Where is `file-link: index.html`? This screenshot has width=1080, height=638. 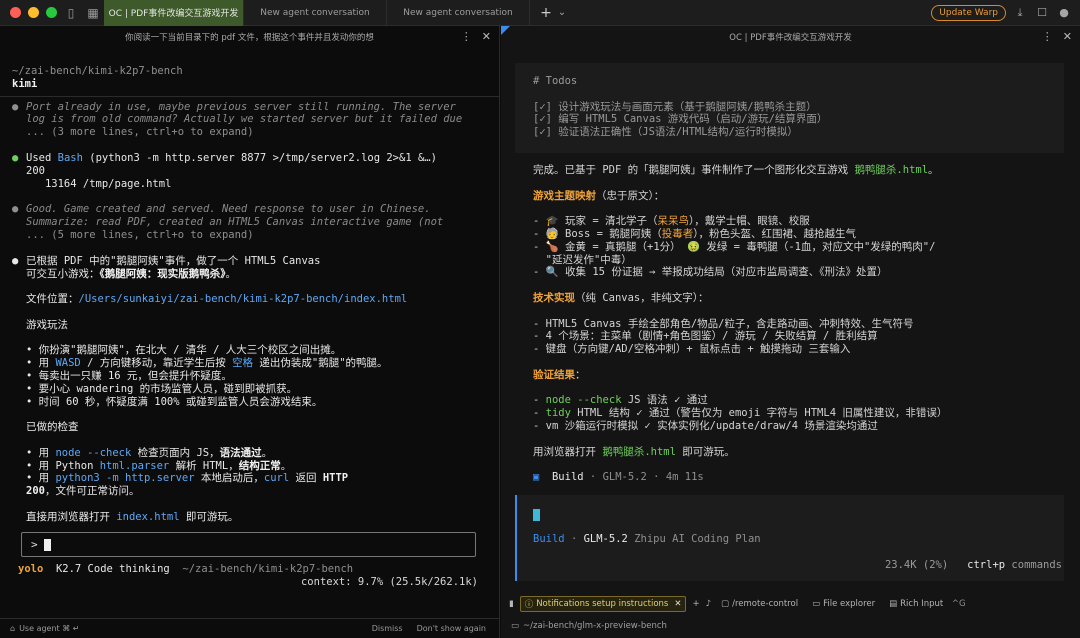
file-link: index.html is located at coordinates (147, 517).